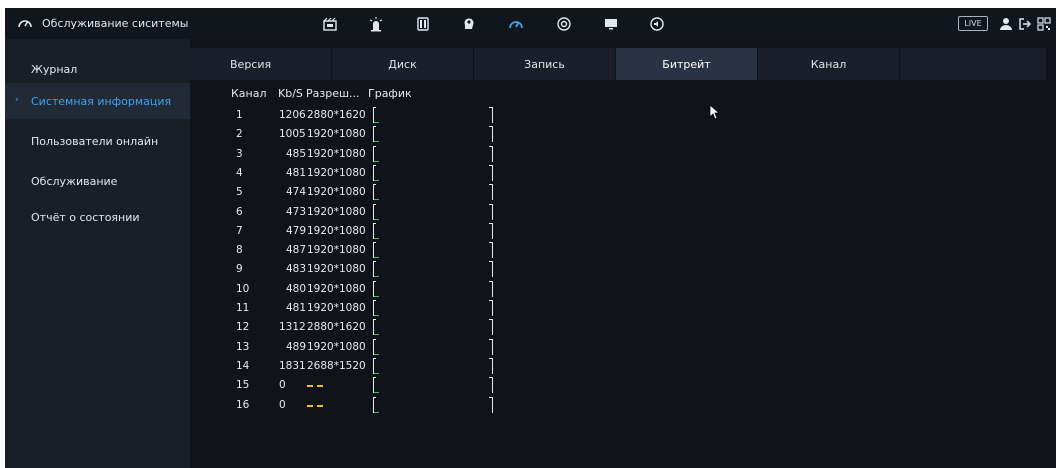  I want to click on tab-bar-filler, so click(973, 64).